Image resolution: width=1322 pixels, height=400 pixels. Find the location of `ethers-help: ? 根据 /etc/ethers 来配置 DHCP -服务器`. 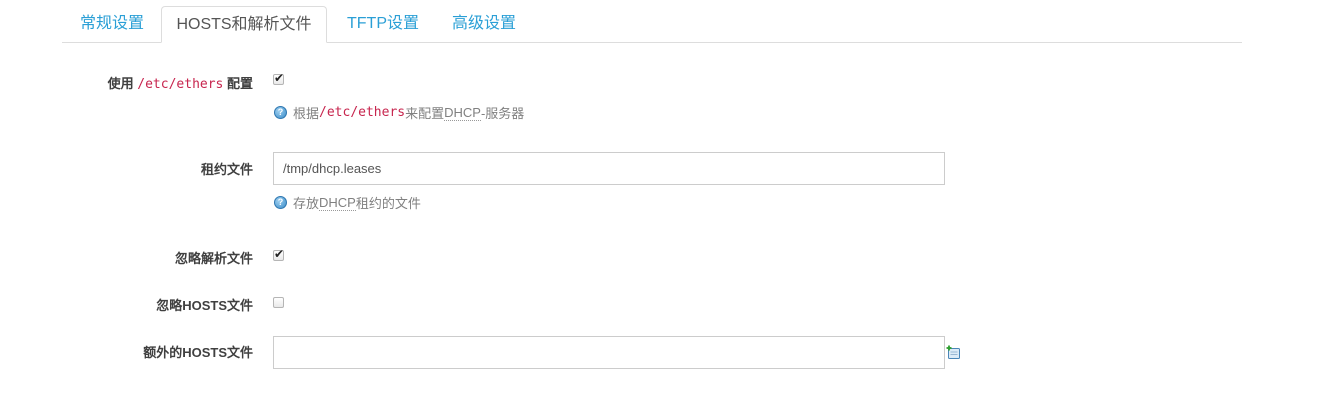

ethers-help: ? 根据 /etc/ethers 来配置 DHCP -服务器 is located at coordinates (399, 112).